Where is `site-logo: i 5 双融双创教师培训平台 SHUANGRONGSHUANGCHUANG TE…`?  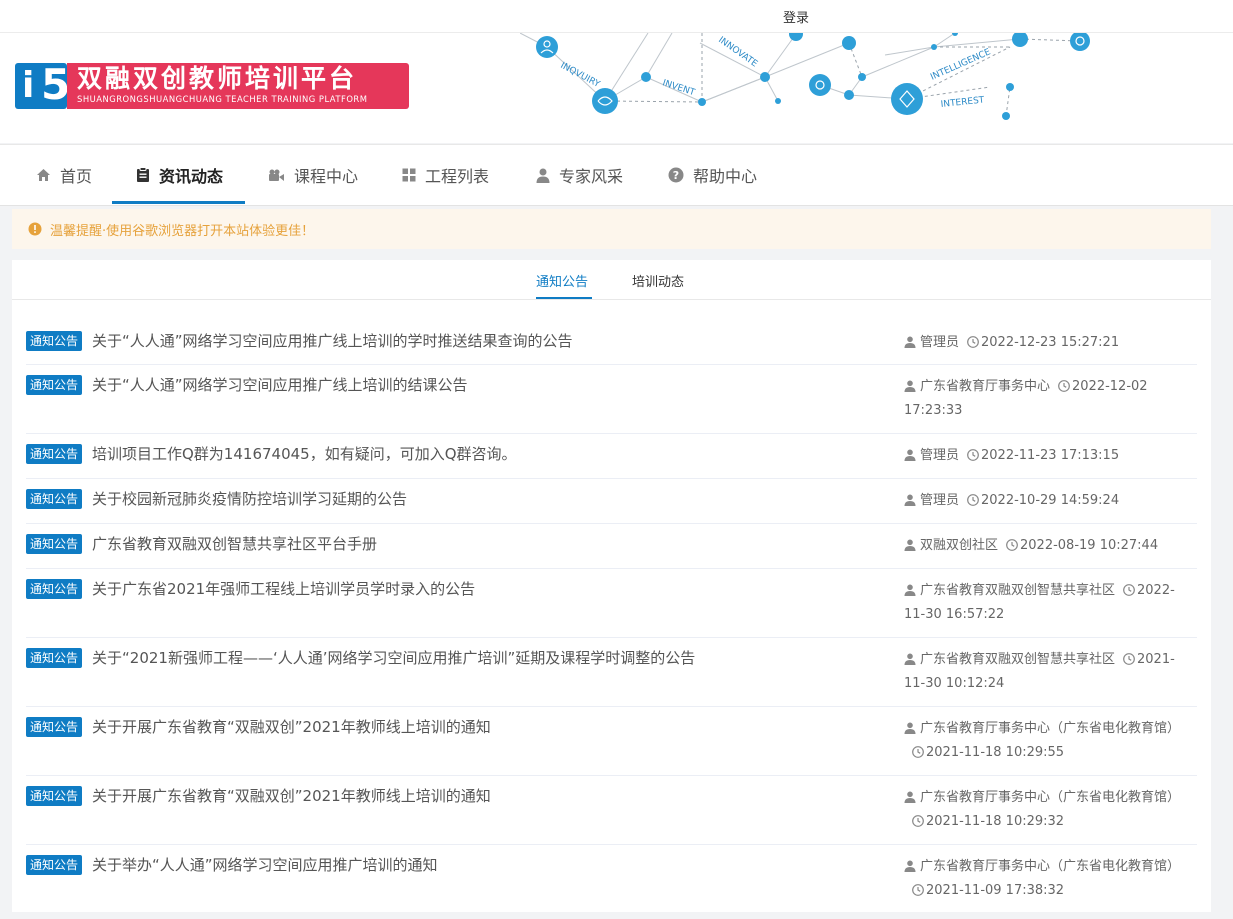 site-logo: i 5 双融双创教师培训平台 SHUANGRONGSHUANGCHUANG TE… is located at coordinates (212, 85).